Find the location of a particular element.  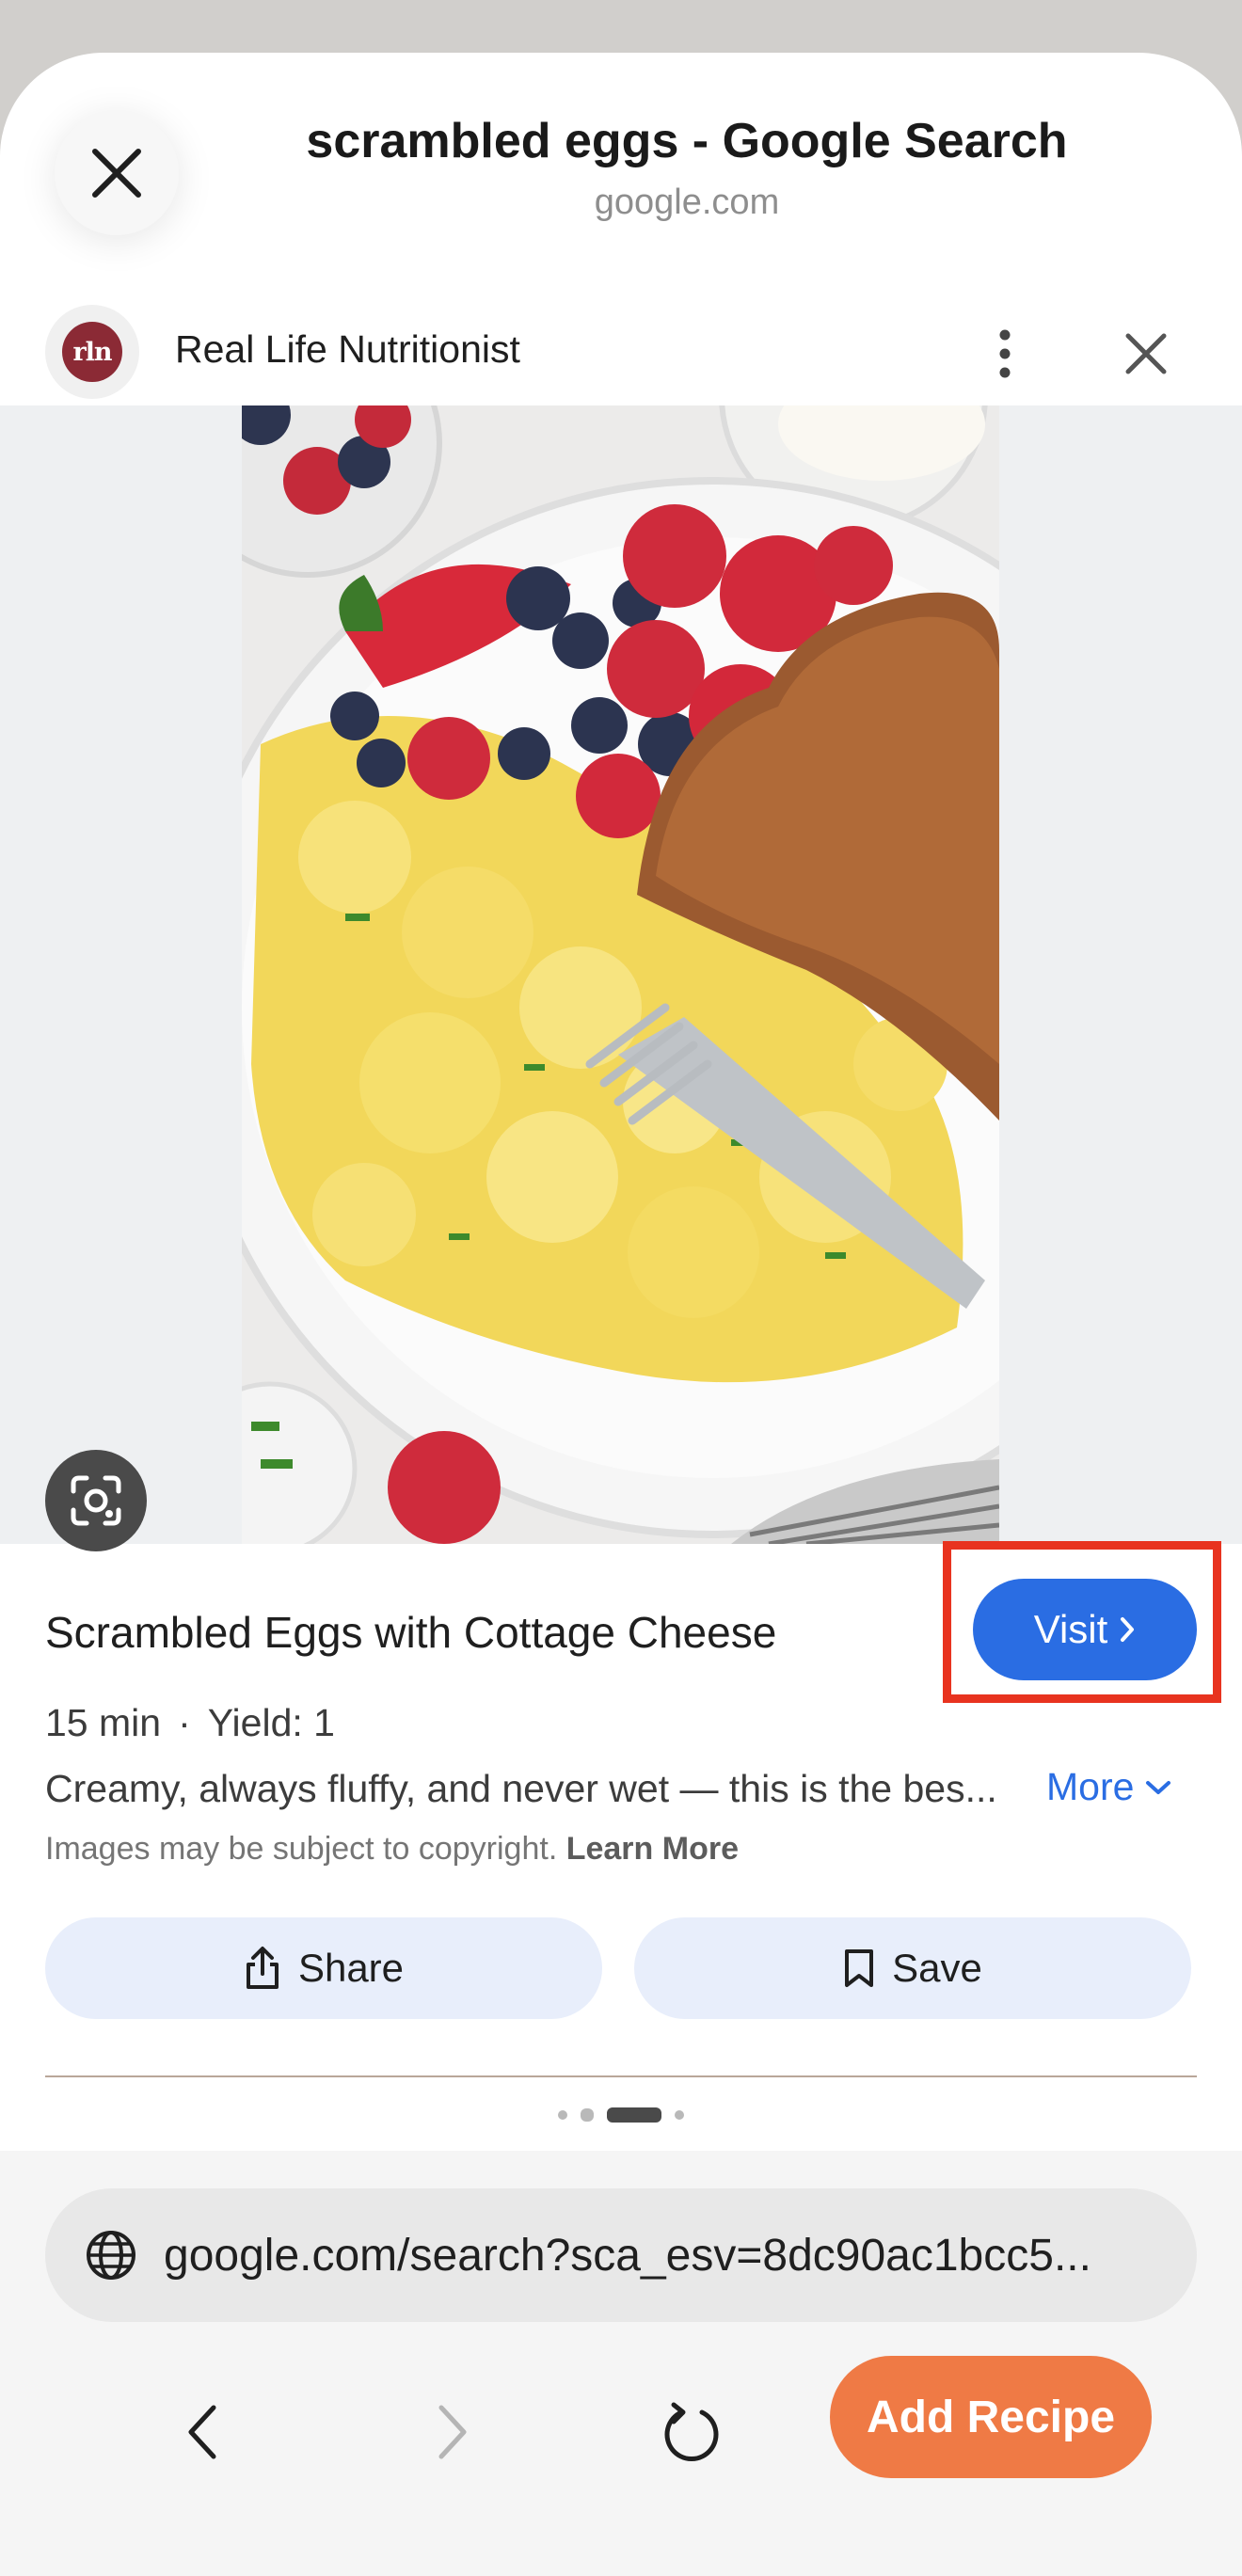

recipe-yield: Yield: 1 is located at coordinates (271, 1722).